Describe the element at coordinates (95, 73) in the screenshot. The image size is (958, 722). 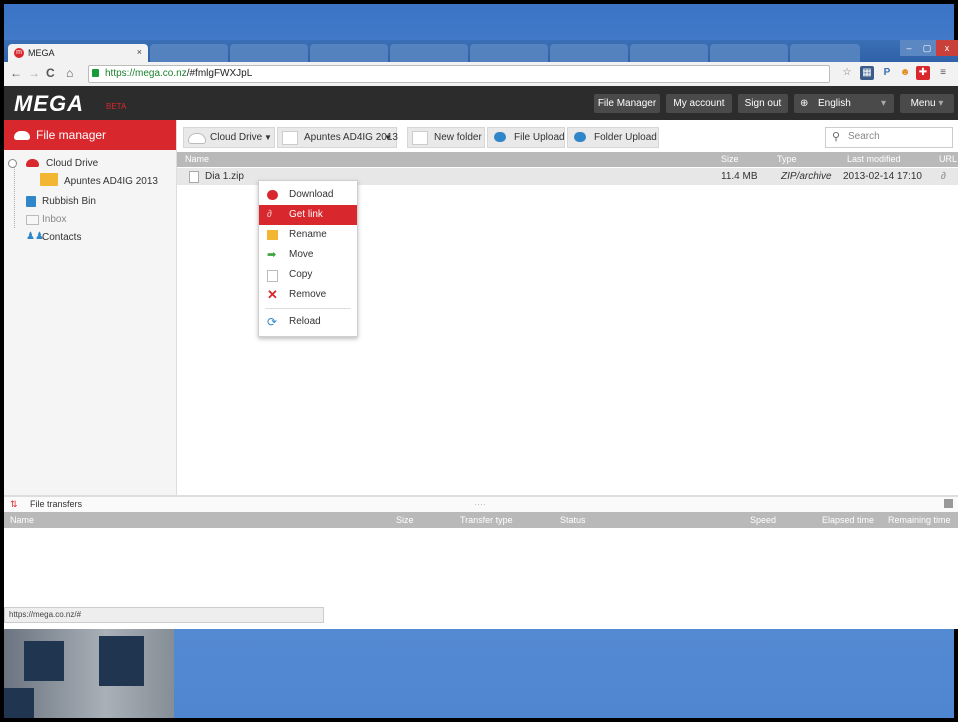
I see `lock-icon` at that location.